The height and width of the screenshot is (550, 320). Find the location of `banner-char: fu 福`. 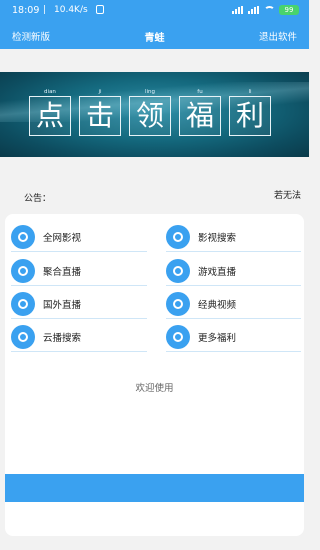

banner-char: fu 福 is located at coordinates (200, 112).